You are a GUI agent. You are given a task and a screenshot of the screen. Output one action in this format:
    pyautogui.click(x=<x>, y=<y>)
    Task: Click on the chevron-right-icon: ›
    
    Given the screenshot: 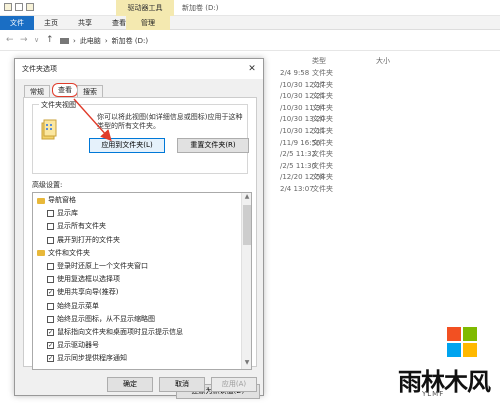 What is the action you would take?
    pyautogui.click(x=106, y=41)
    